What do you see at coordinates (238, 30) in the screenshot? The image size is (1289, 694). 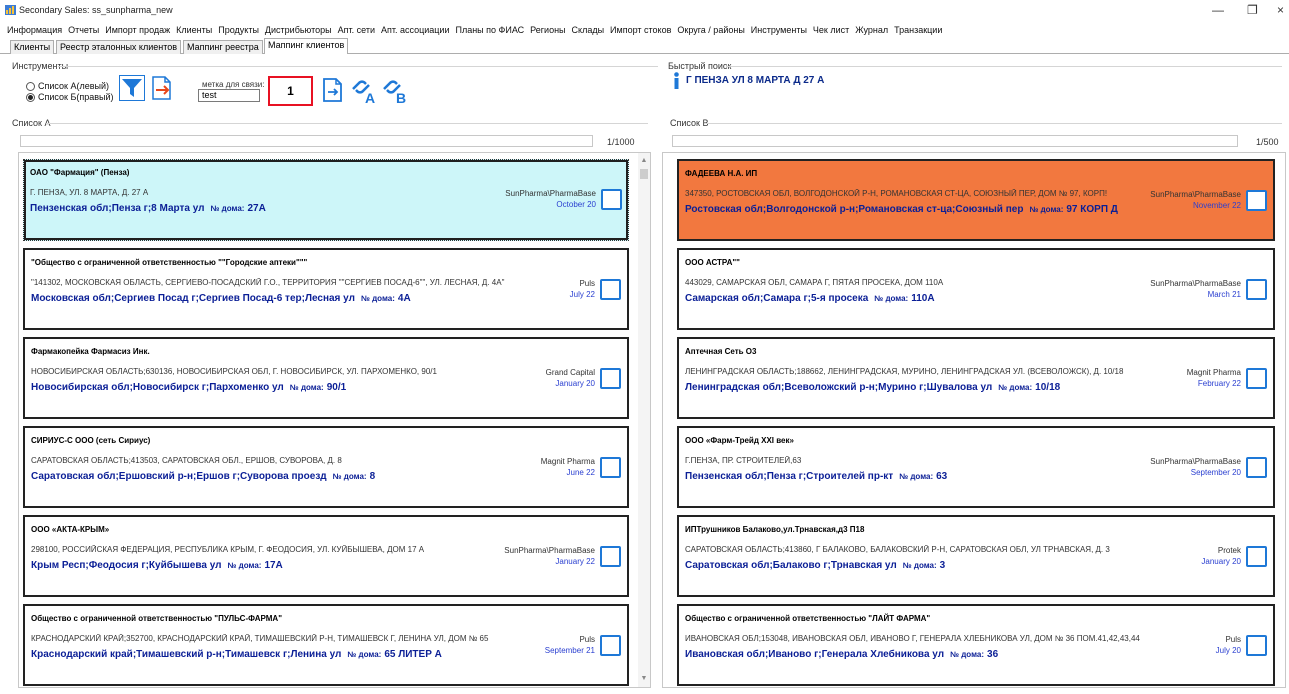 I see `menu-item: Продукты` at bounding box center [238, 30].